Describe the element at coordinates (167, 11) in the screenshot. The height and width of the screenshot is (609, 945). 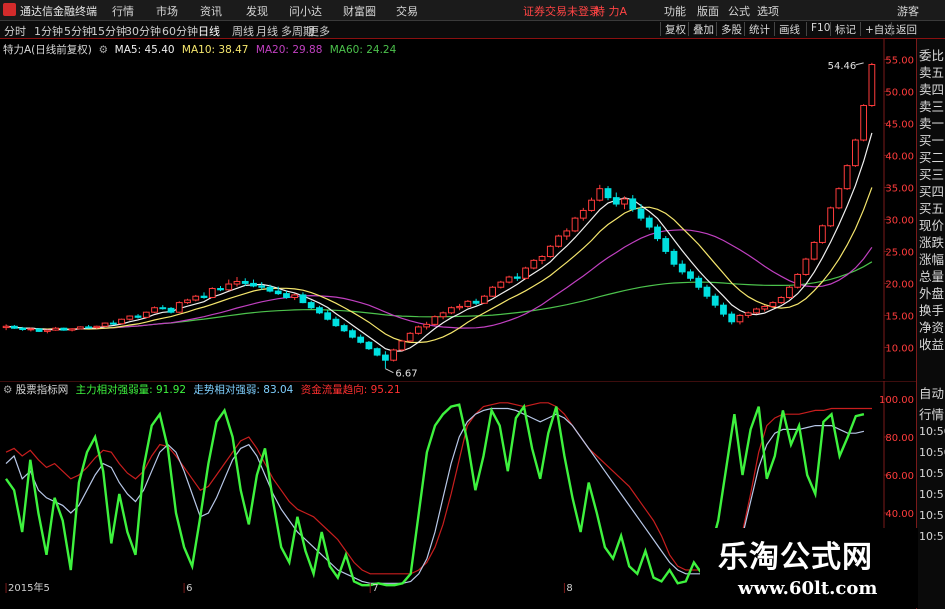
I see `menu-item-1: 市场` at that location.